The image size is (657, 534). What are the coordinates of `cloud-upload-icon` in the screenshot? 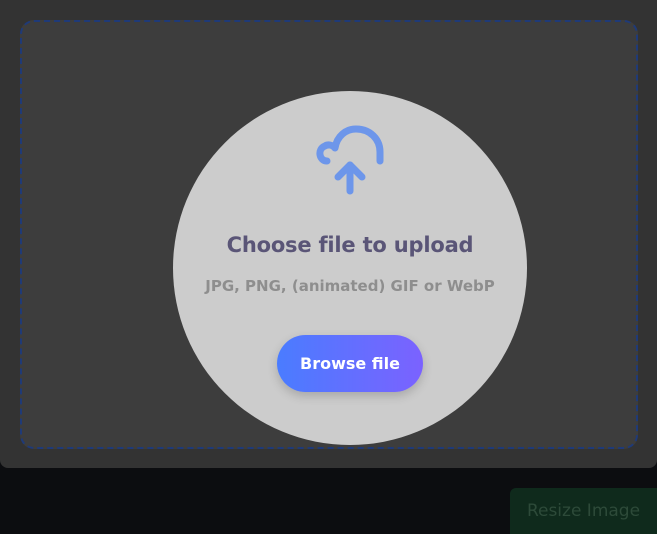 It's located at (350, 159).